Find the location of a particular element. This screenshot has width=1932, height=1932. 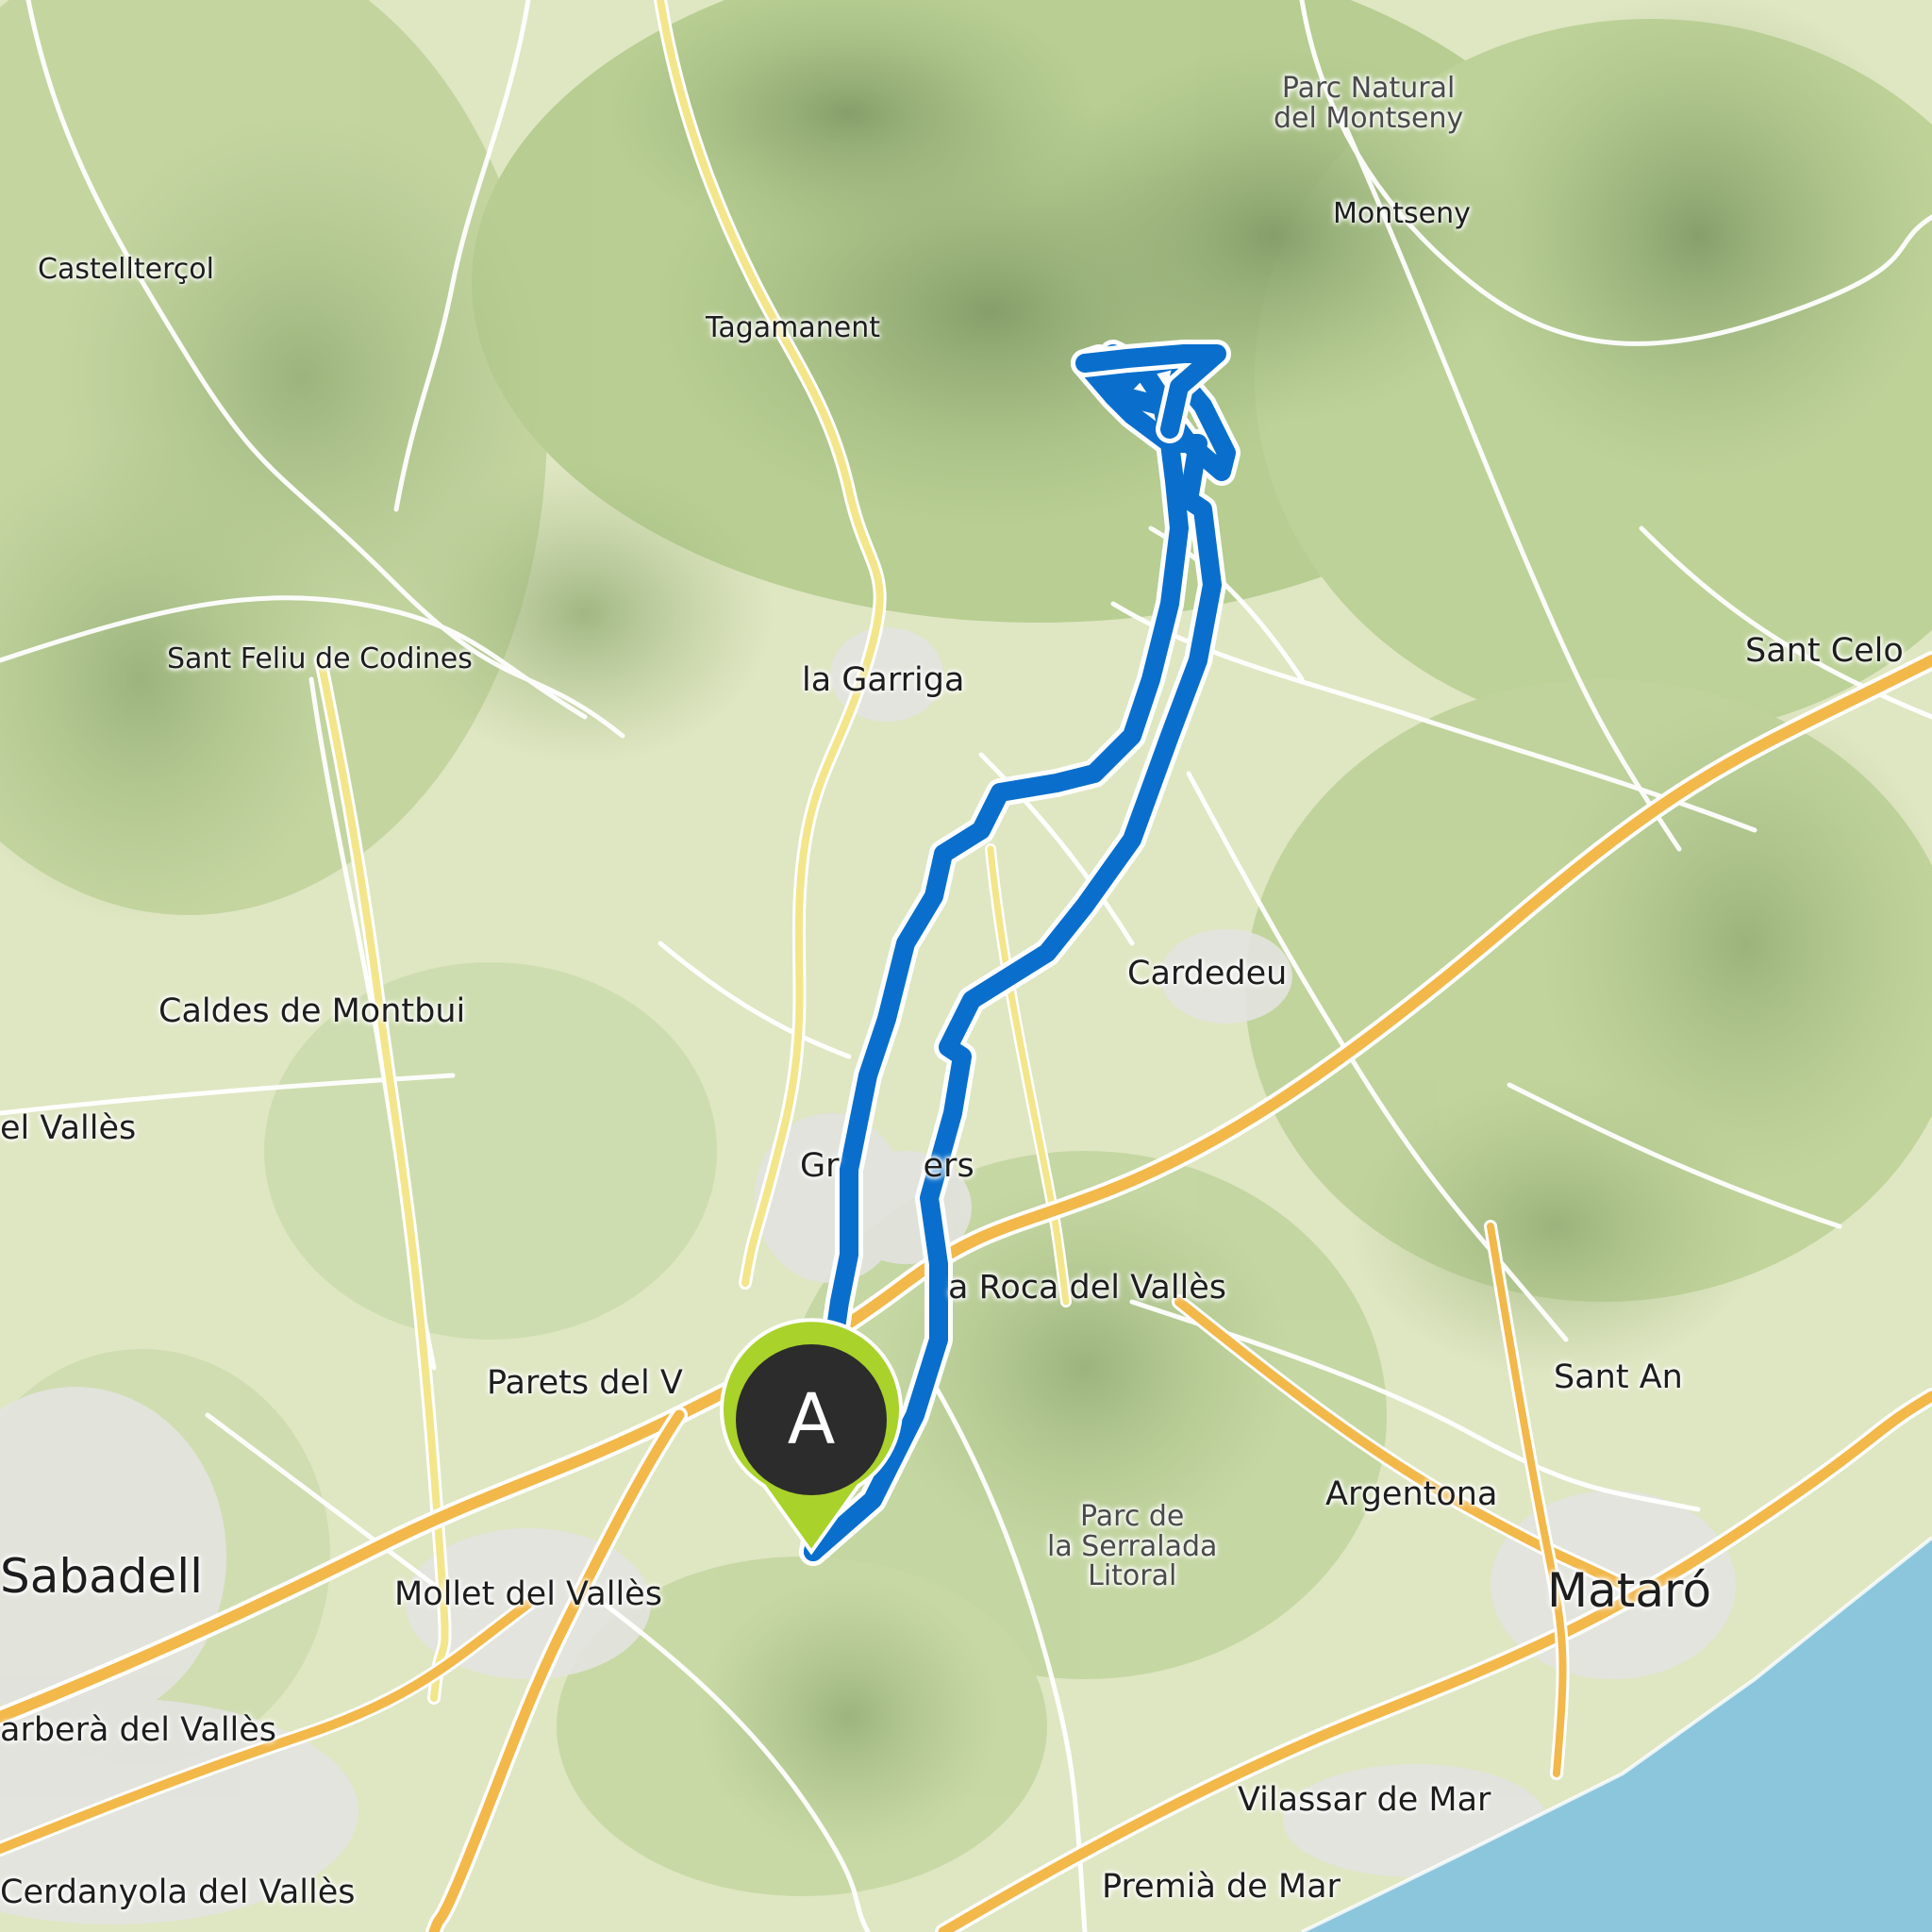

place-label-parets: Parets del V is located at coordinates (585, 1383).